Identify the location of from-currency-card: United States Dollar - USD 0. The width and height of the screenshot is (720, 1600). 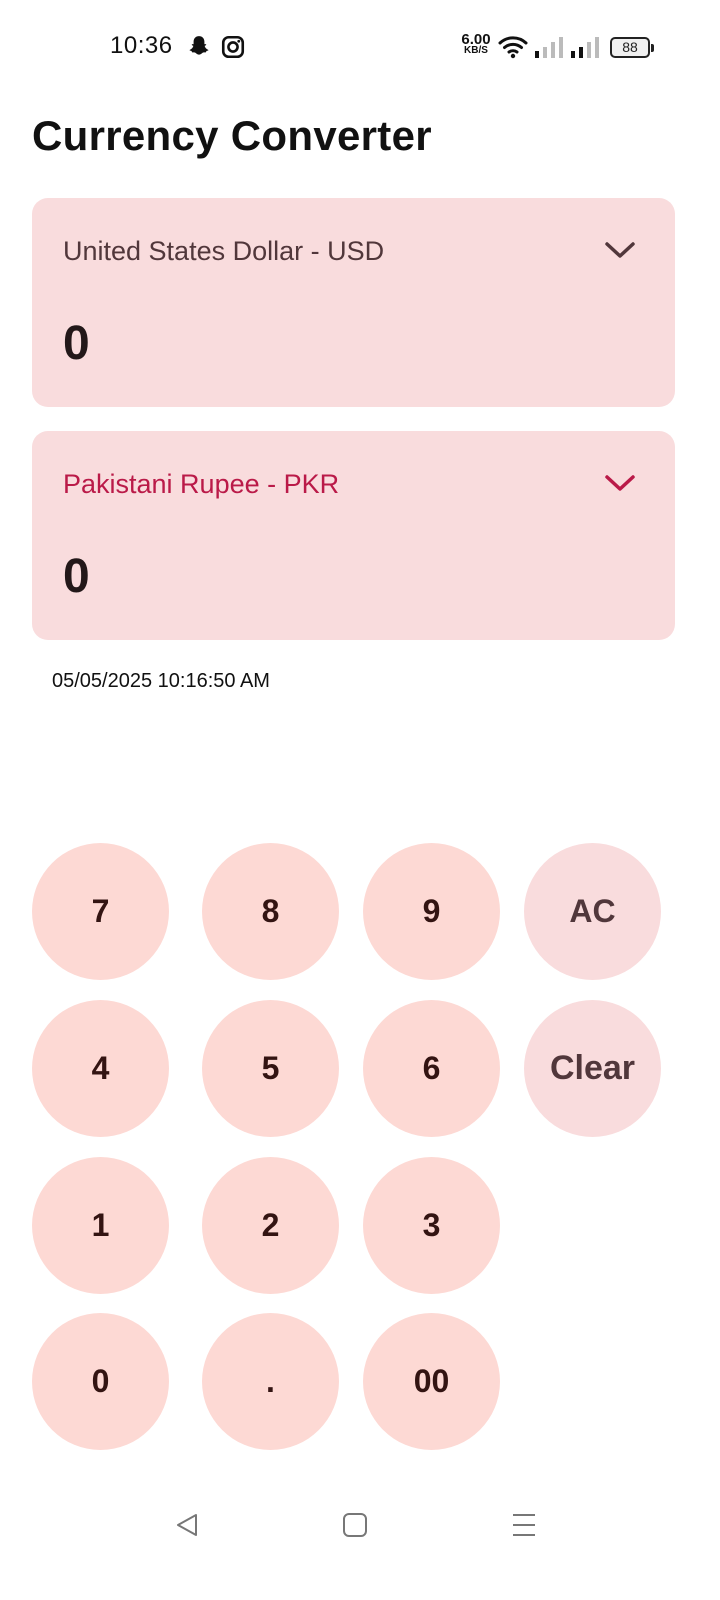
(353, 302).